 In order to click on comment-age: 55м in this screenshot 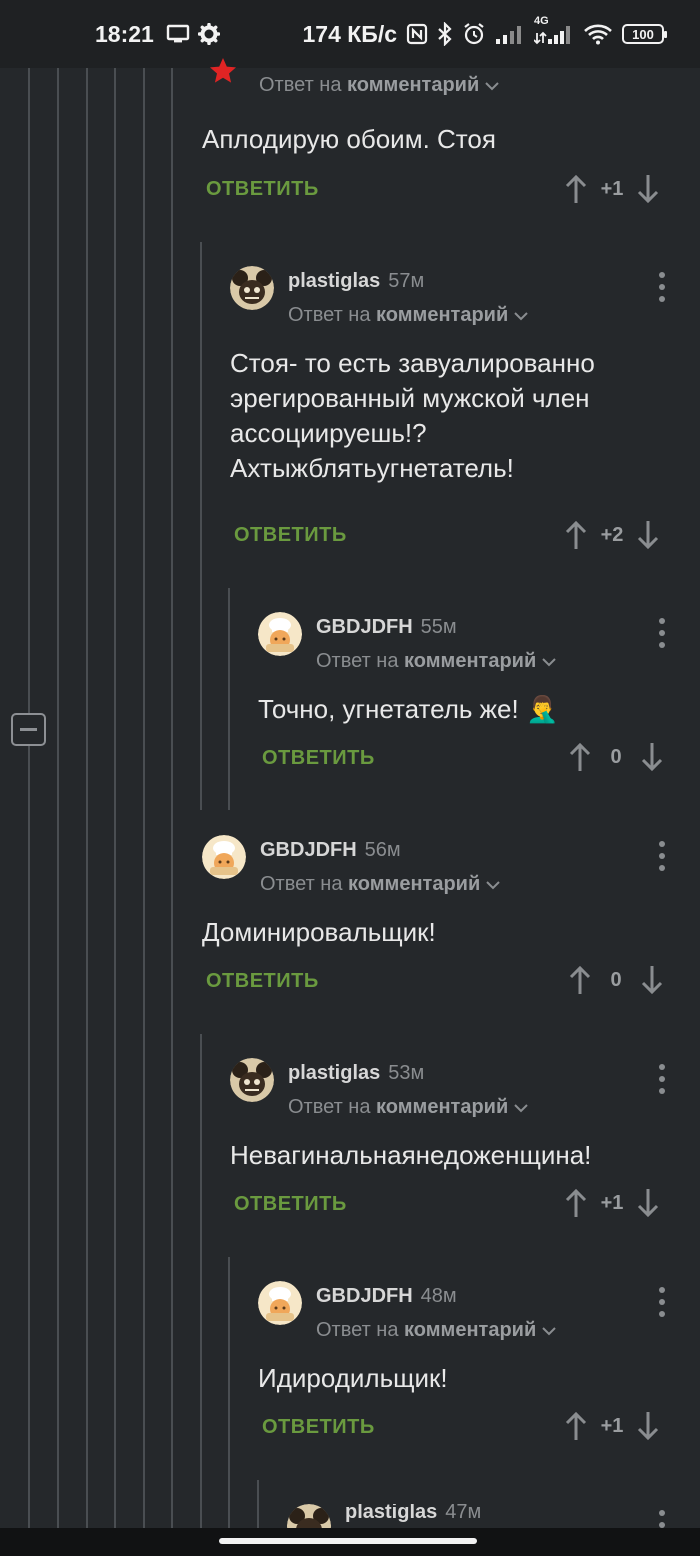, I will do `click(438, 627)`.